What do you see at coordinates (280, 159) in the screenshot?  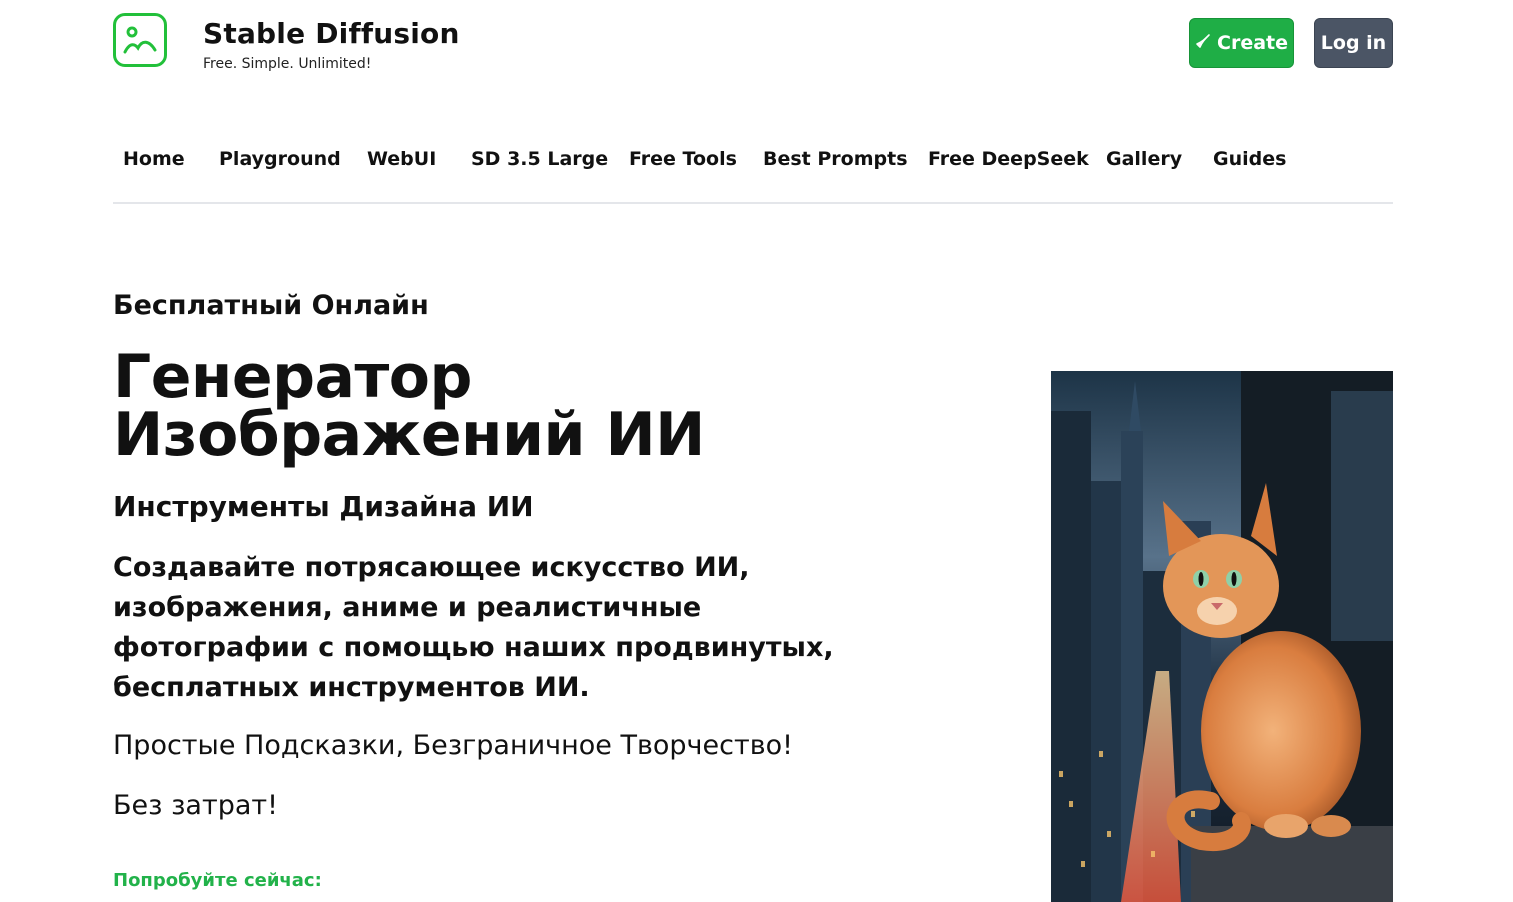 I see `nav-item-playground: Playground` at bounding box center [280, 159].